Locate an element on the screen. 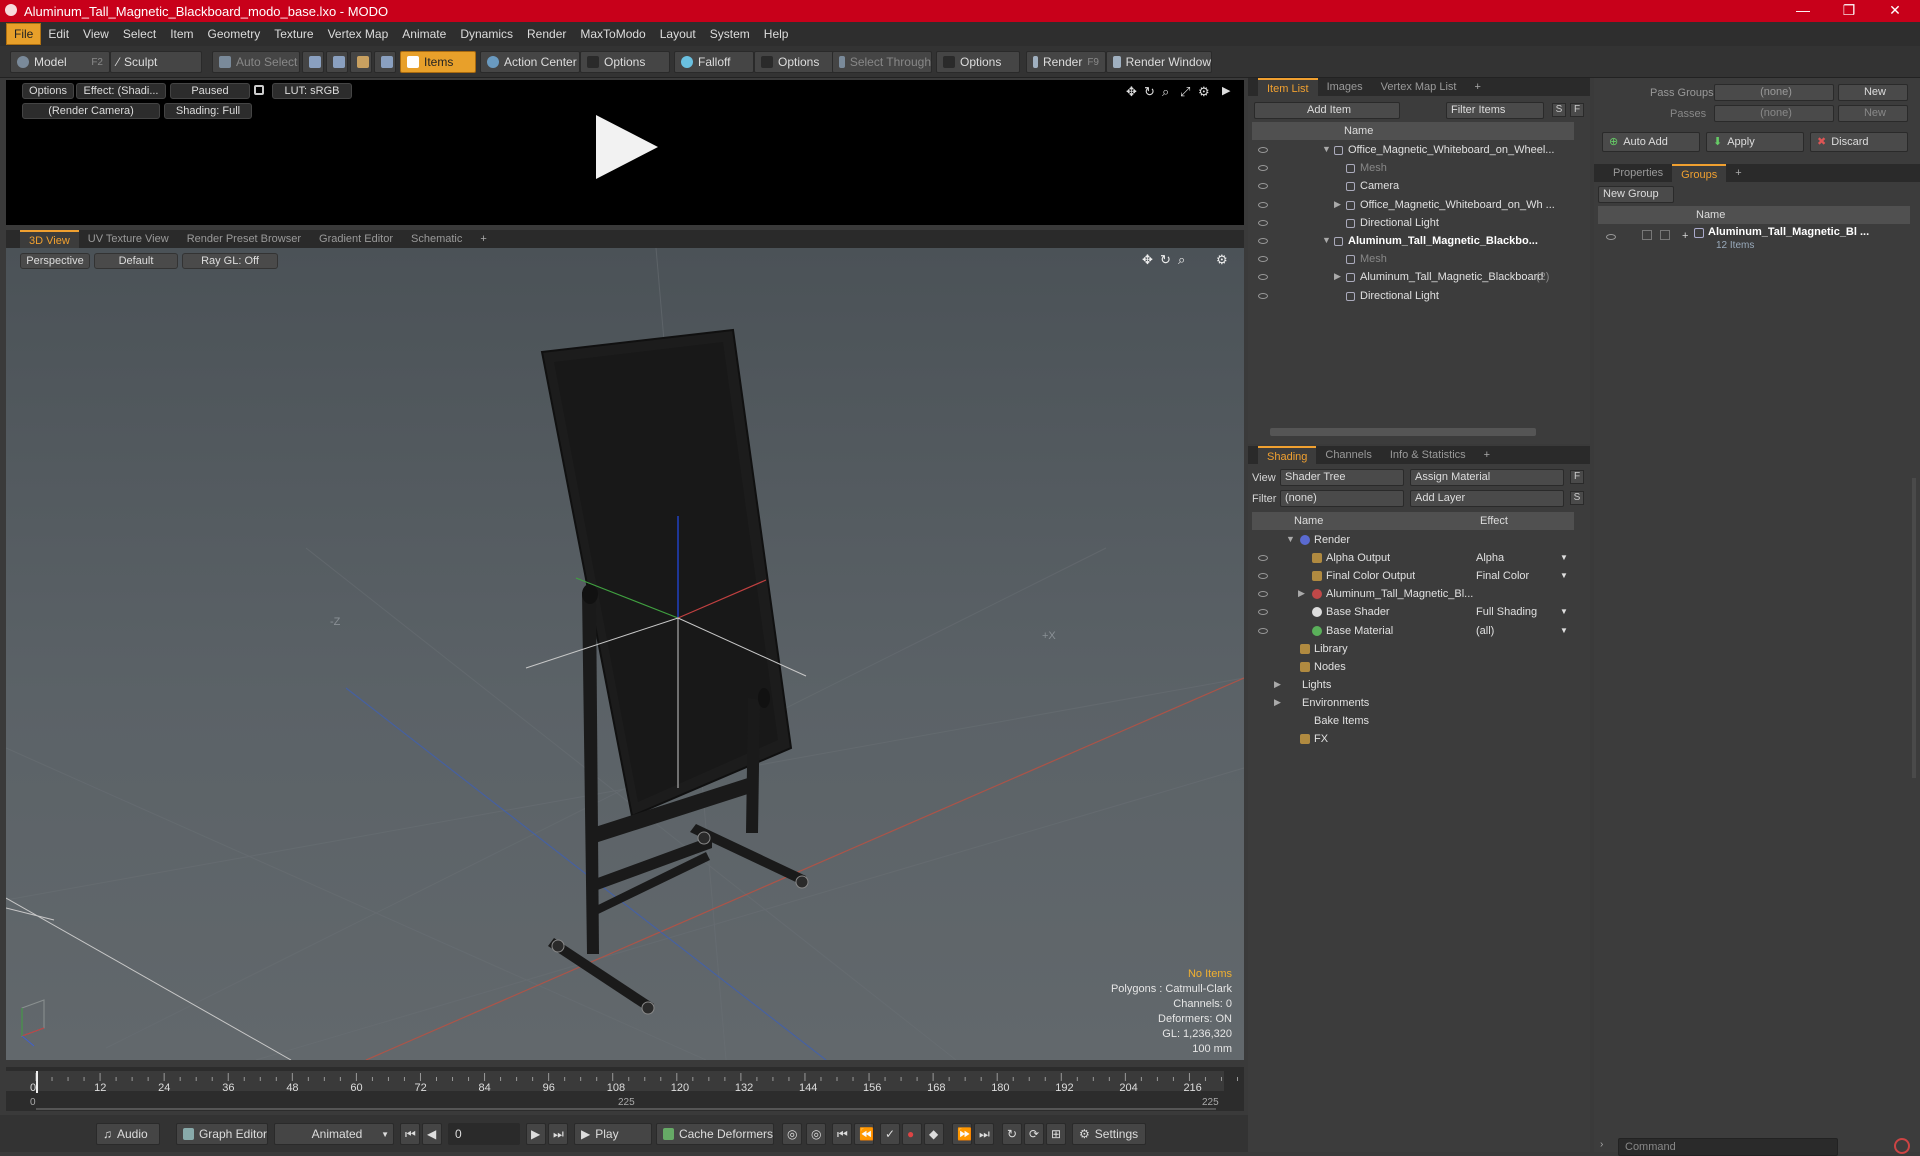  lock-icon is located at coordinates (259, 90).